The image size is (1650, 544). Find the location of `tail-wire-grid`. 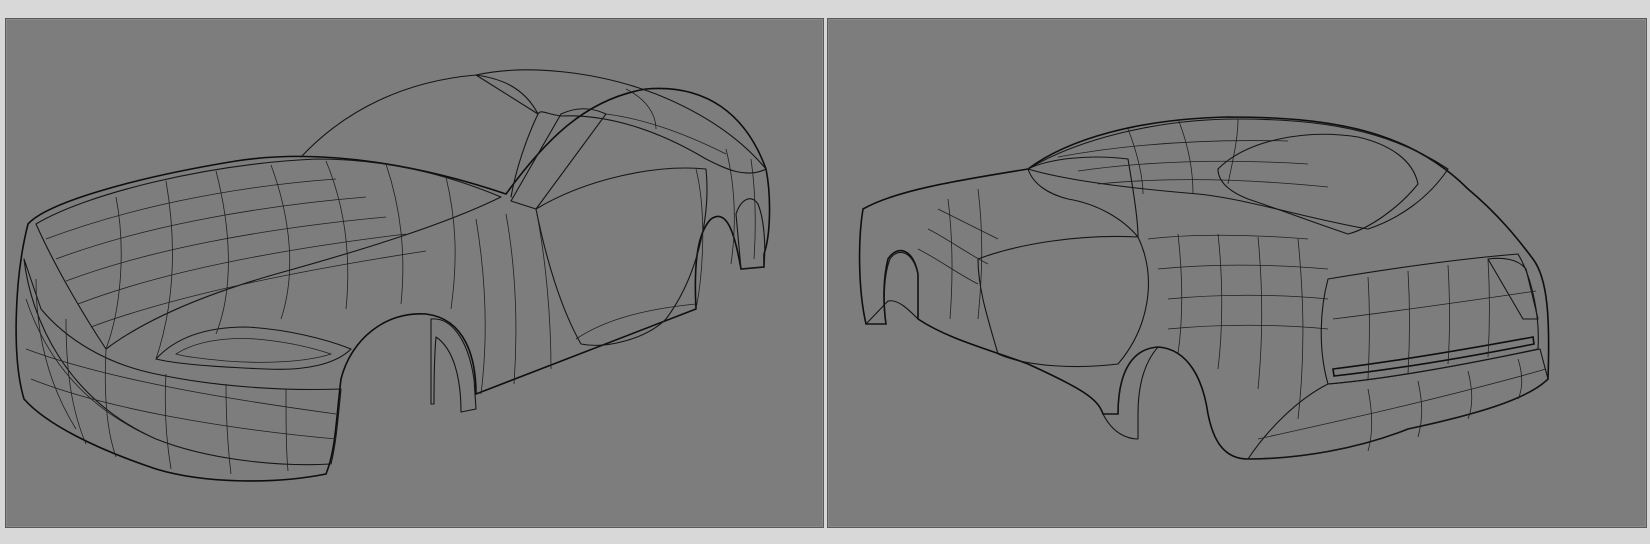

tail-wire-grid is located at coordinates (1402, 355).